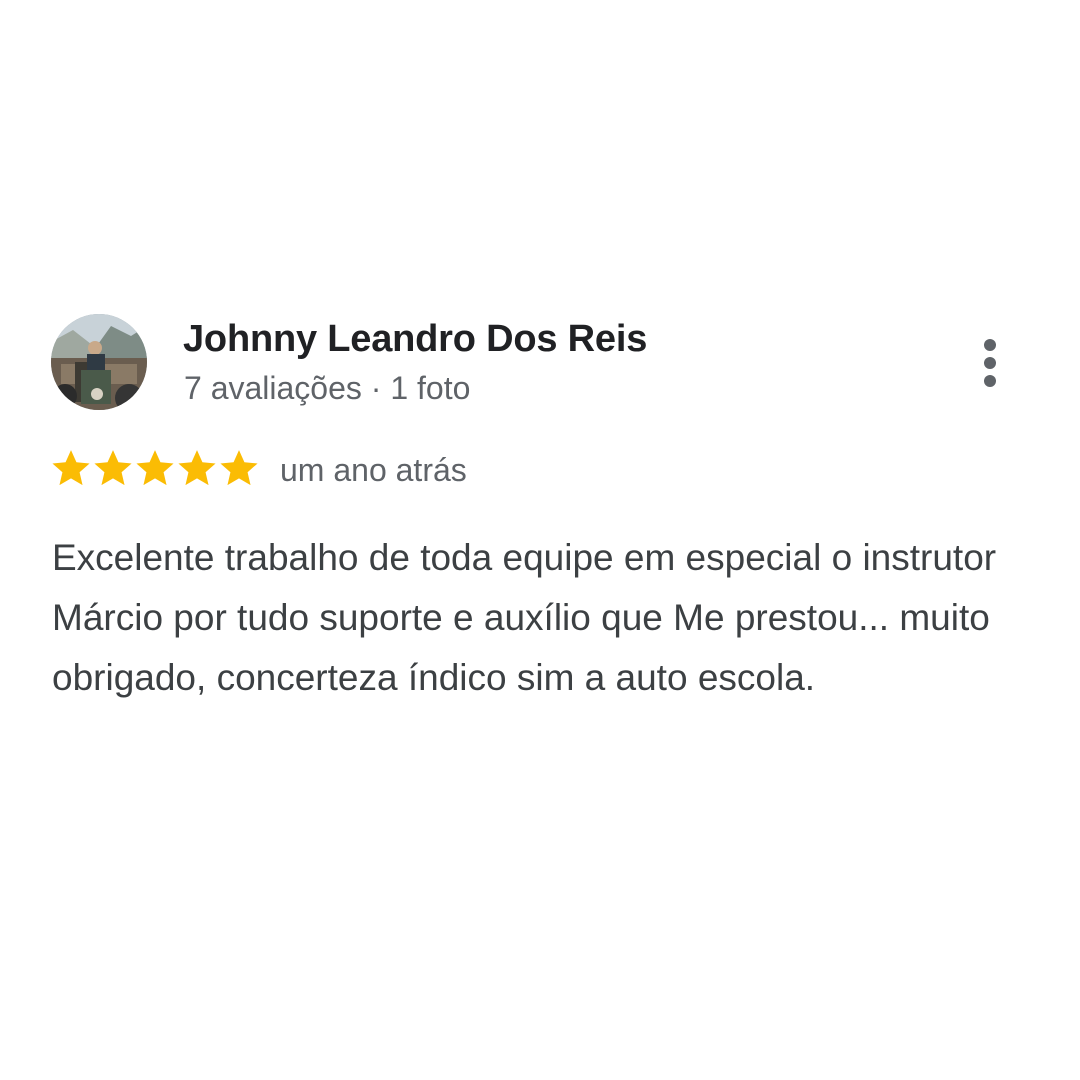  Describe the element at coordinates (373, 470) in the screenshot. I see `review-date: um ano atrás` at that location.